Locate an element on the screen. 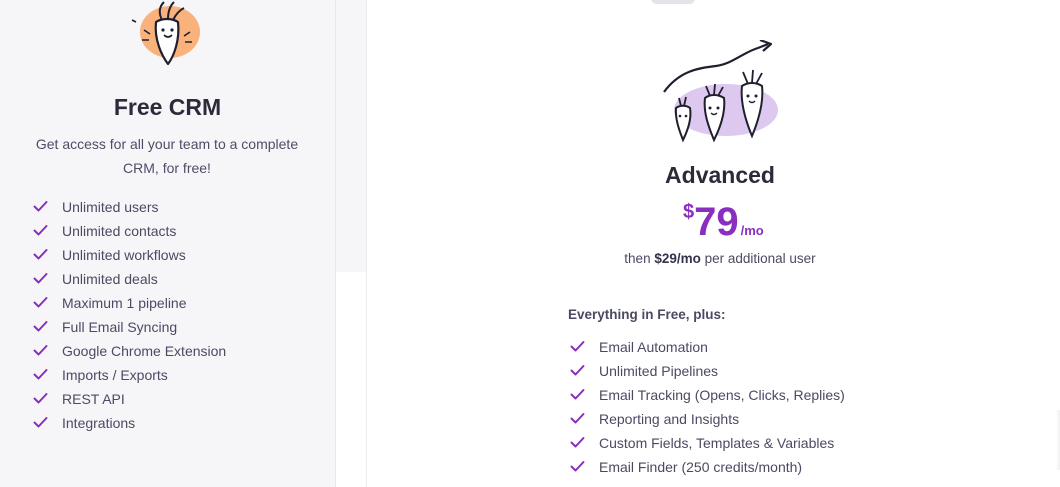 The width and height of the screenshot is (1060, 487). price-period: /mo is located at coordinates (752, 230).